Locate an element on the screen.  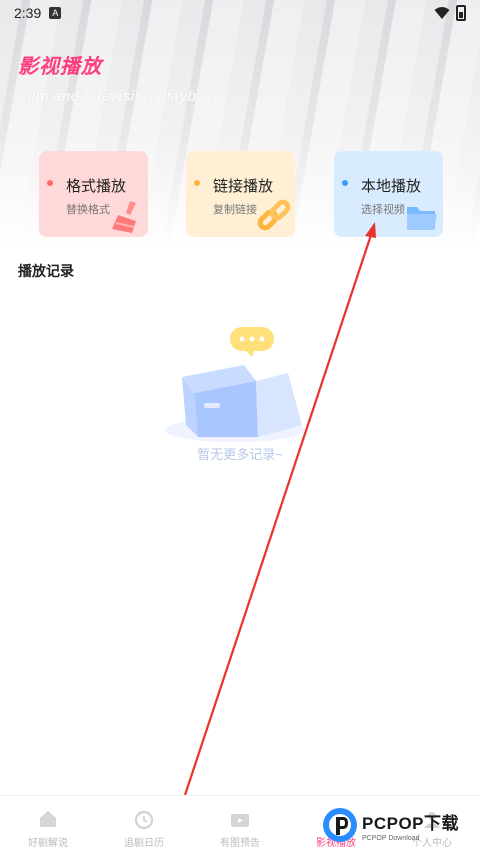
nav-label: 有图预告 is located at coordinates (240, 843).